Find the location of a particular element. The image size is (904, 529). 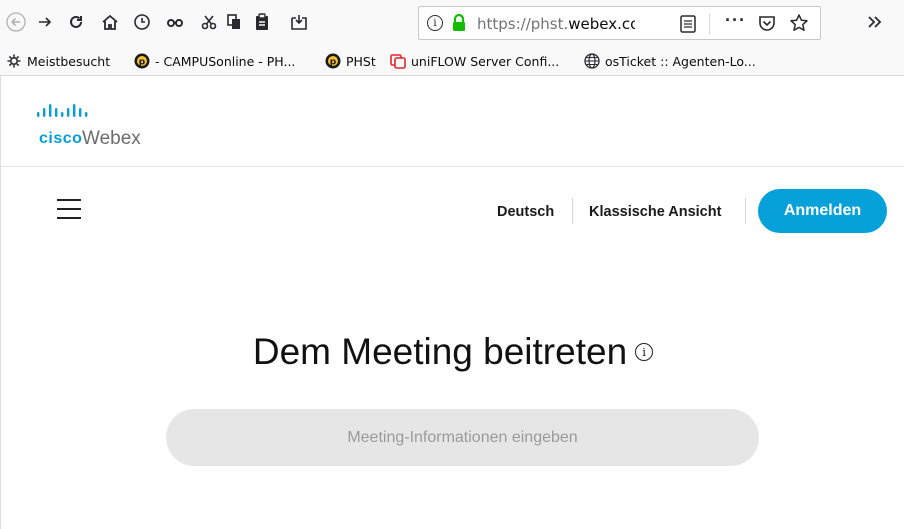

classic-view-link: Klassische Ansicht is located at coordinates (655, 212).